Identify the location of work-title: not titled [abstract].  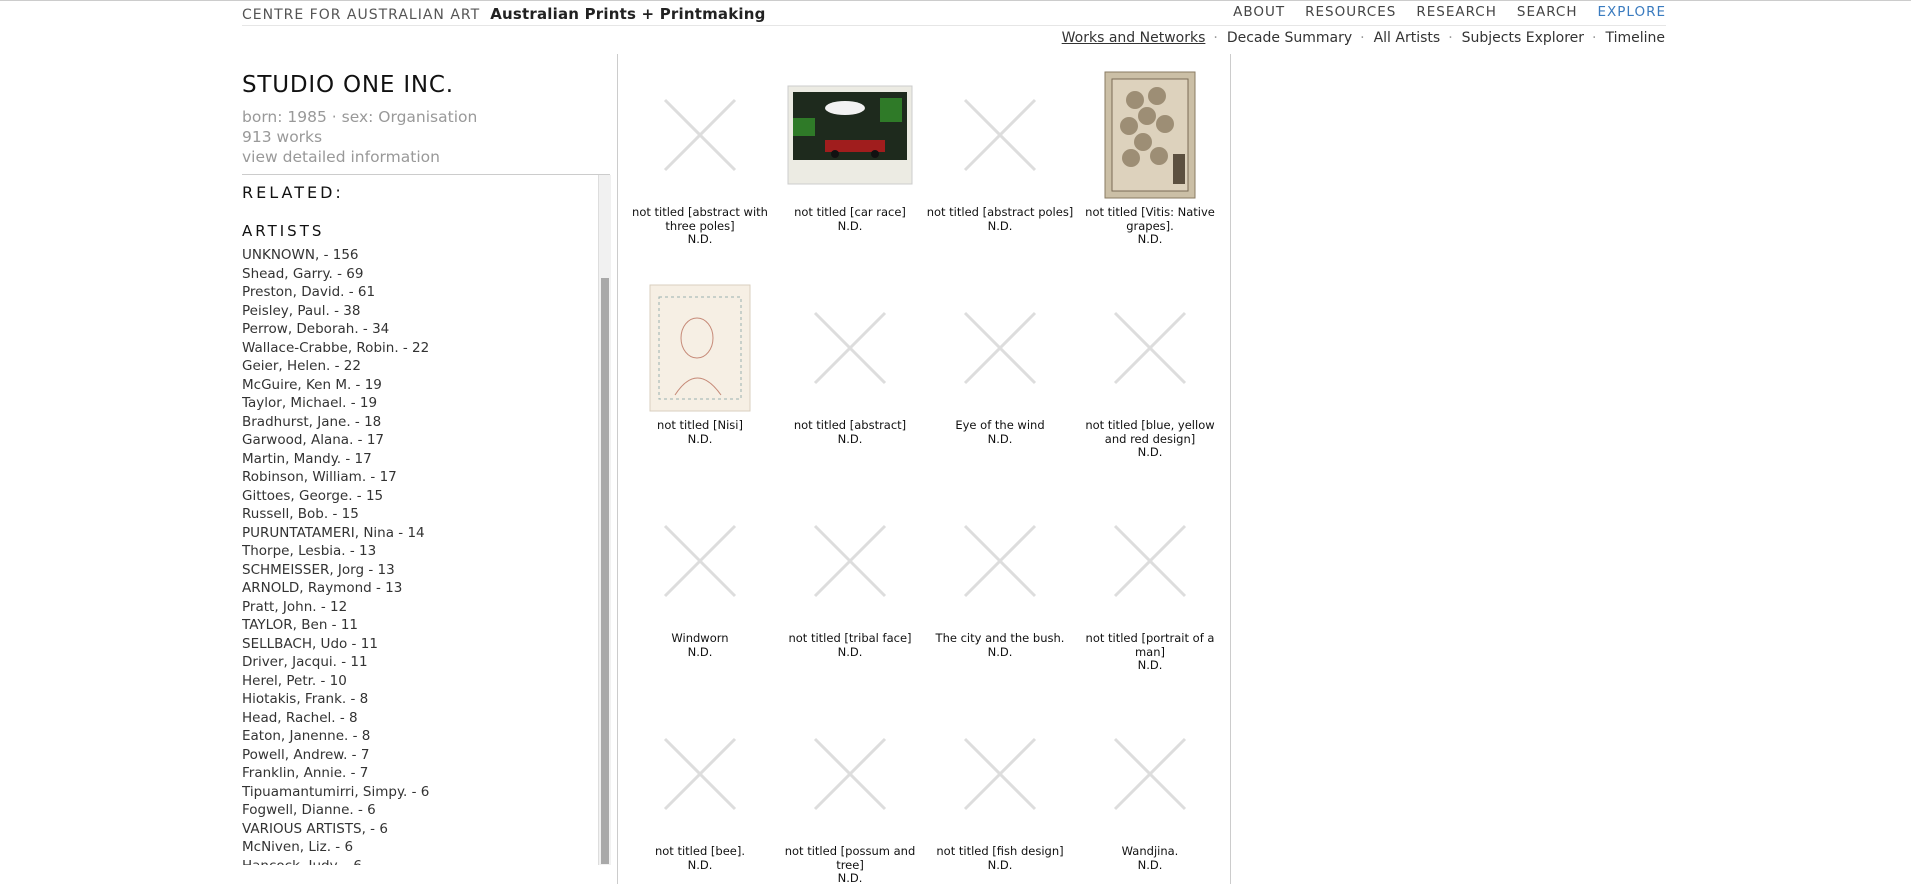
(850, 425).